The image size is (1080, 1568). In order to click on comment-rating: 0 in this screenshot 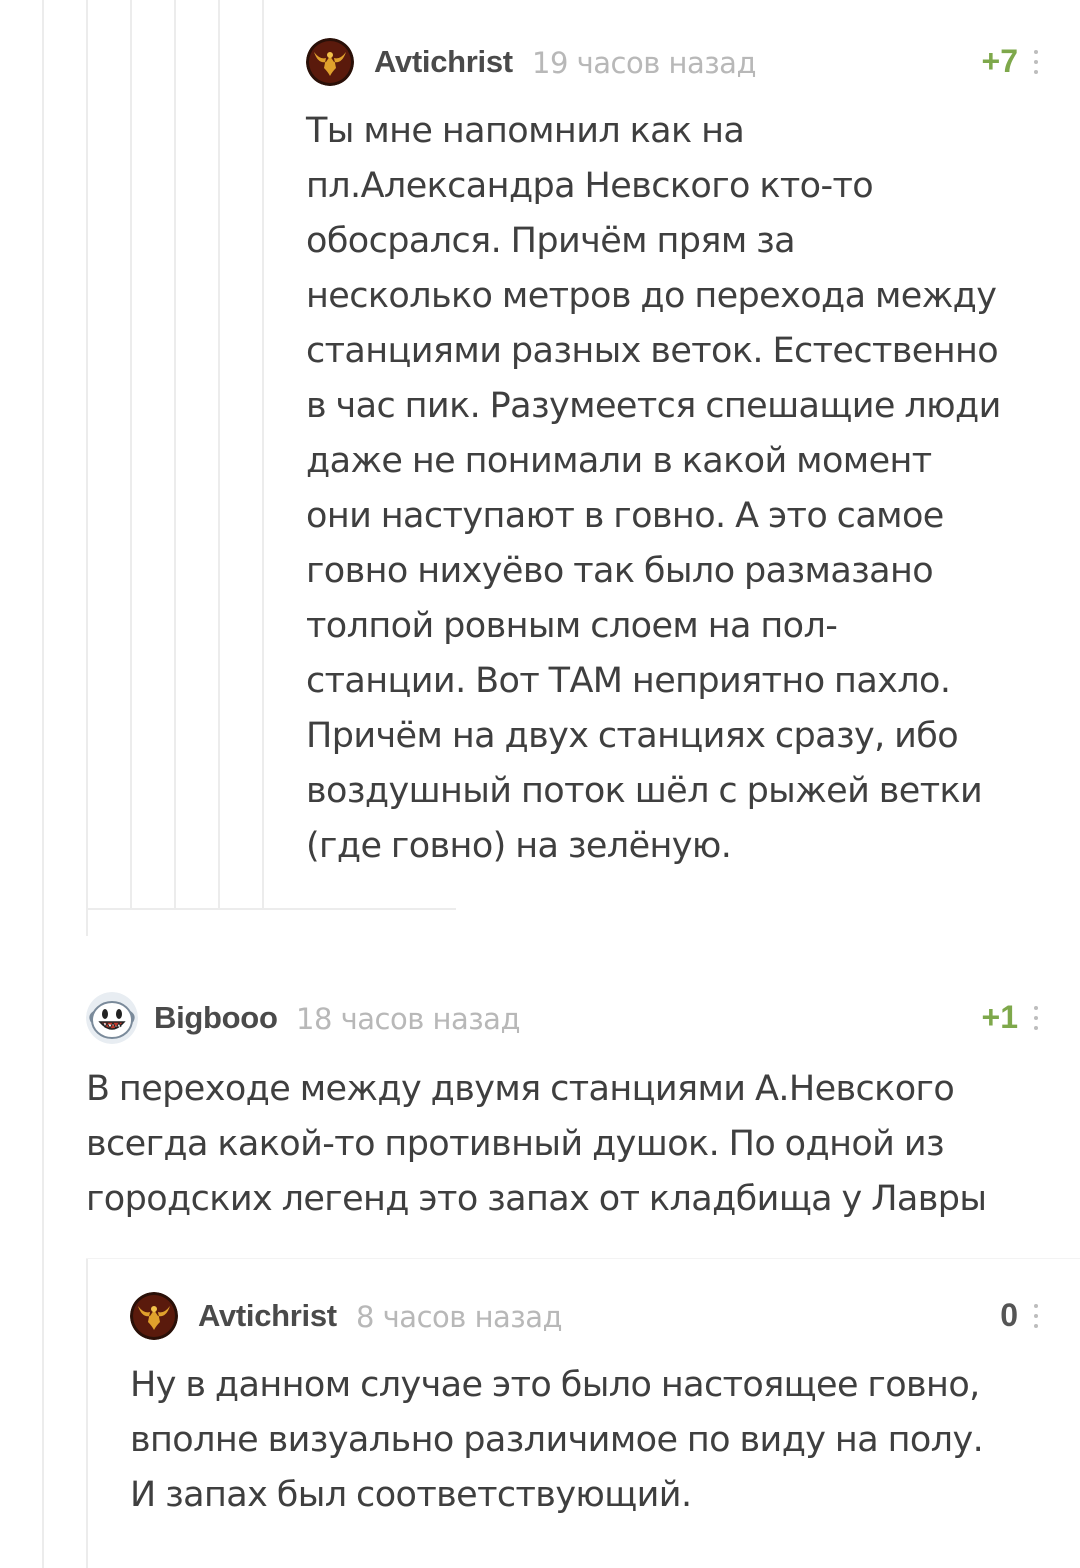, I will do `click(1009, 1315)`.